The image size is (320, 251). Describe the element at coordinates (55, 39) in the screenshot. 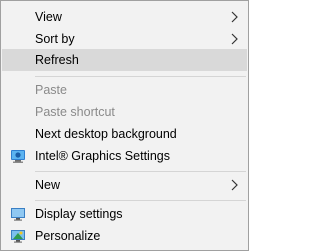

I see `menu-item-sort-by-label: Sort by` at that location.